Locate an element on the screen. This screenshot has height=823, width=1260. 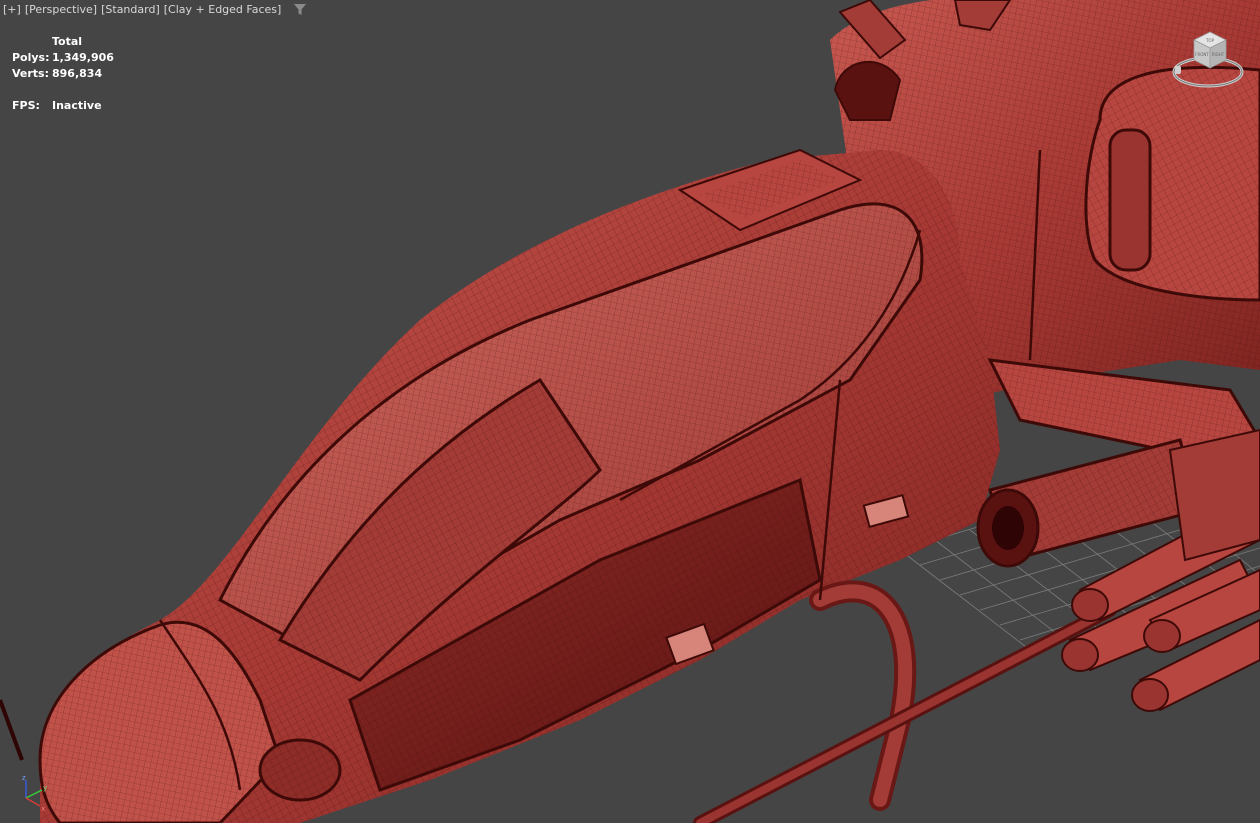
viewport-general-menu: [+] is located at coordinates (12, 9).